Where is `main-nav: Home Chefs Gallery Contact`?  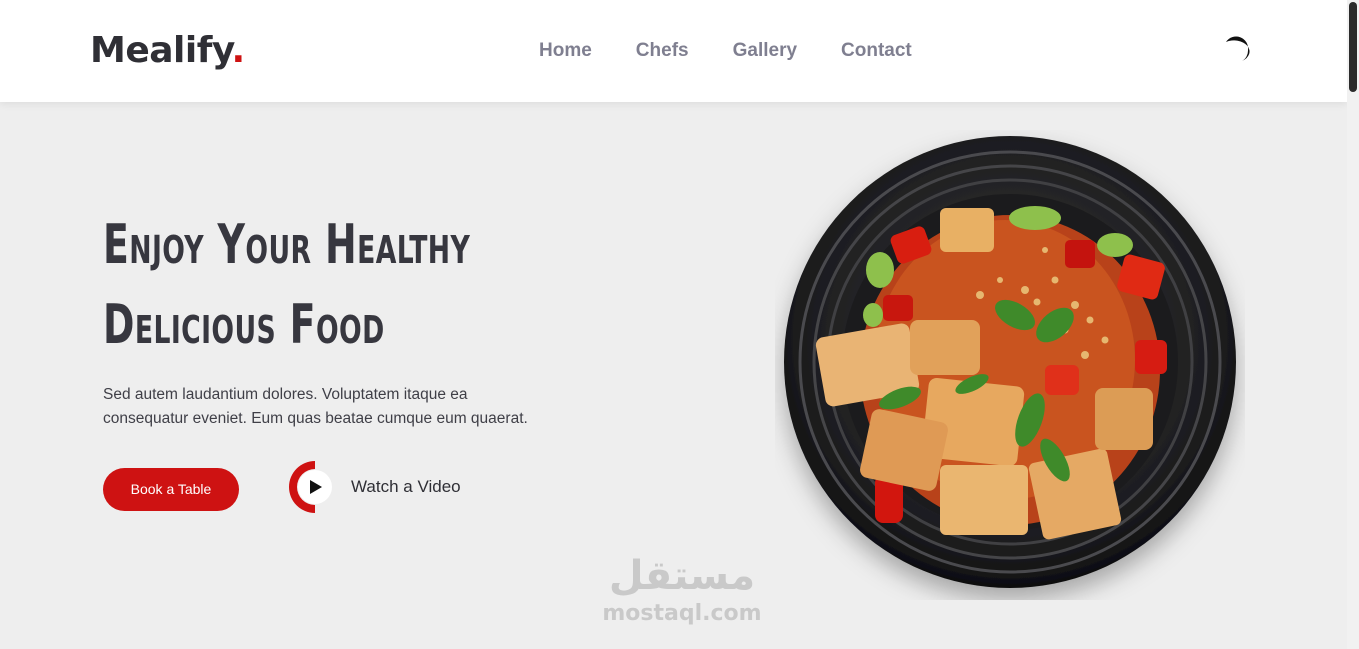 main-nav: Home Chefs Gallery Contact is located at coordinates (747, 51).